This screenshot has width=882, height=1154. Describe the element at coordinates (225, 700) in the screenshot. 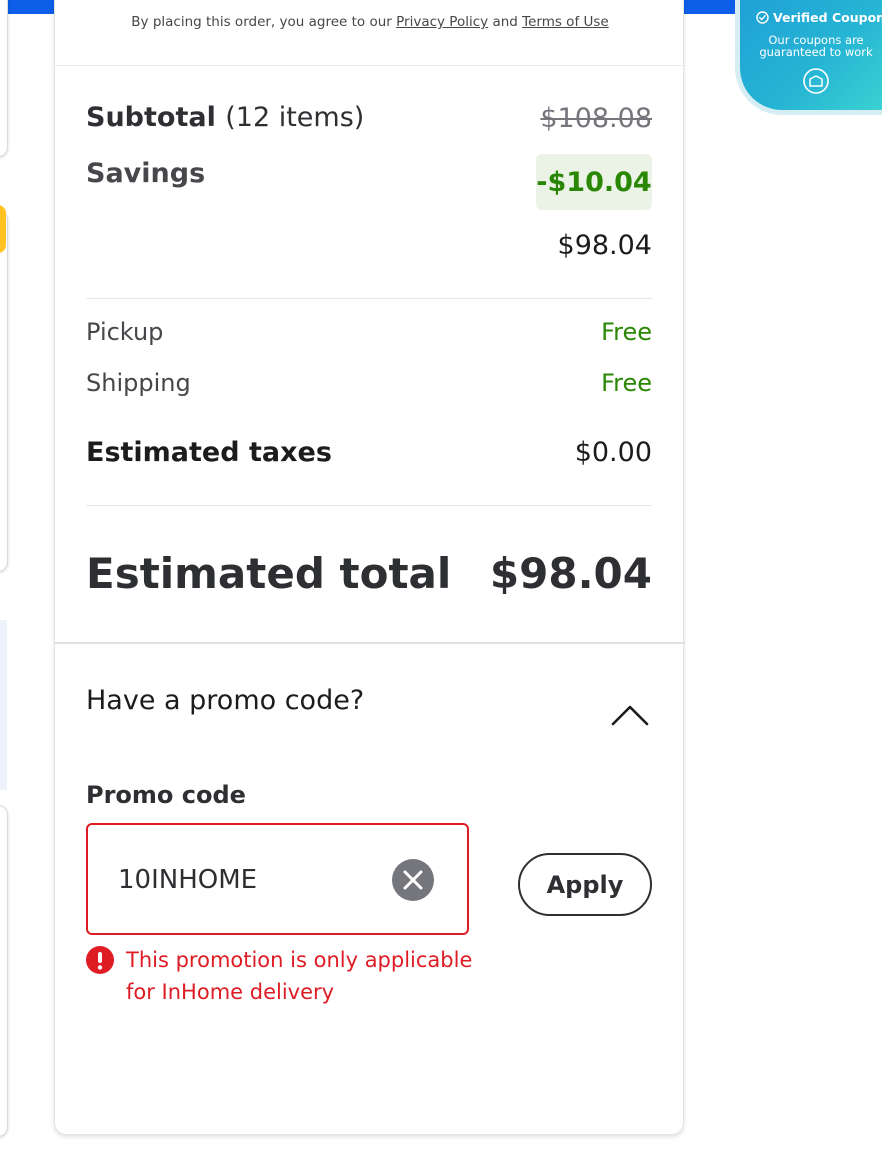

I see `promo-code-toggle-label: Have a promo code?` at that location.